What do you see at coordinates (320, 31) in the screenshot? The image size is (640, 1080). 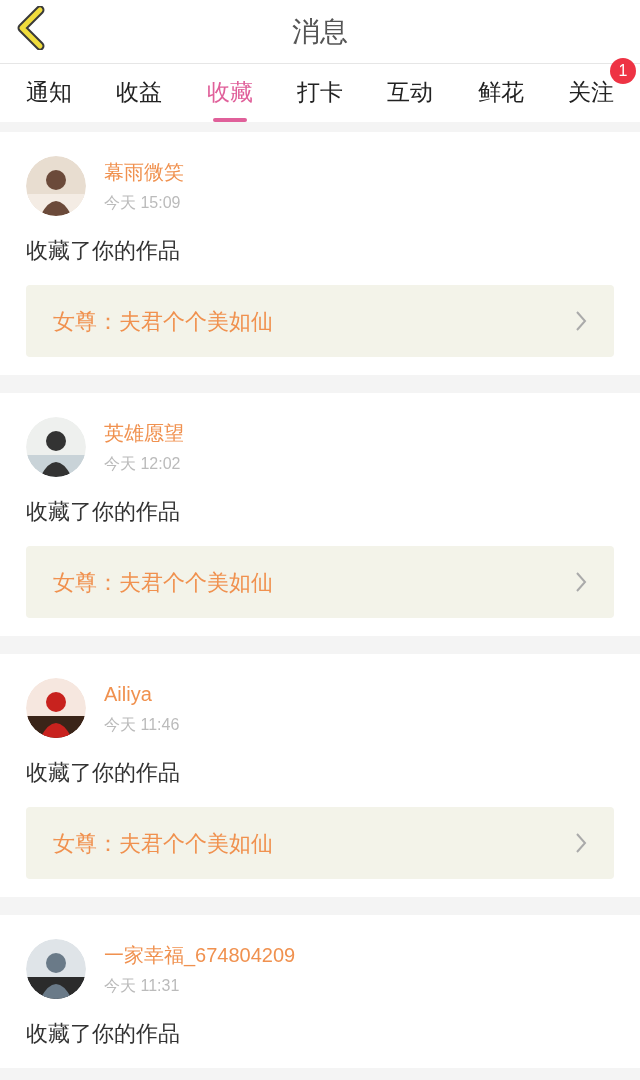 I see `page-title: 消息` at bounding box center [320, 31].